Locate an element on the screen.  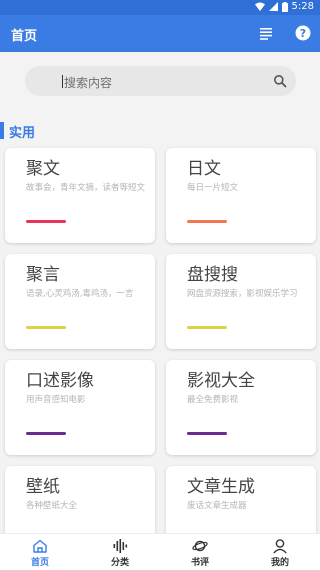
bottom-tab-bar: 首页 分类 书评 我的 is located at coordinates (160, 551).